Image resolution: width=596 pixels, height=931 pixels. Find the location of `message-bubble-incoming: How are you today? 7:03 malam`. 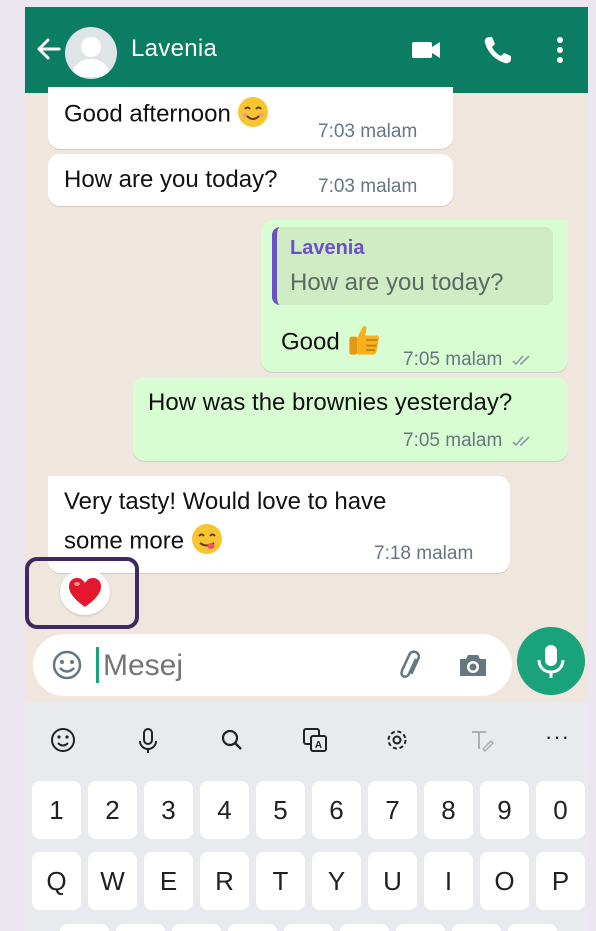

message-bubble-incoming: How are you today? 7:03 malam is located at coordinates (250, 180).